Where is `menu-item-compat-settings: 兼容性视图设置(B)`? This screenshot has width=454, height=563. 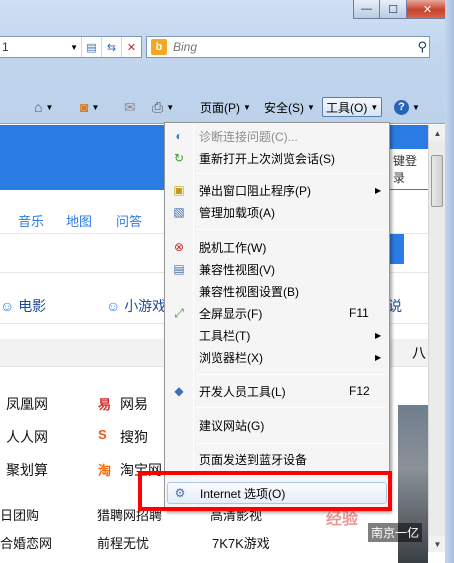
menu-item-compat-settings: 兼容性视图设置(B) is located at coordinates (277, 291).